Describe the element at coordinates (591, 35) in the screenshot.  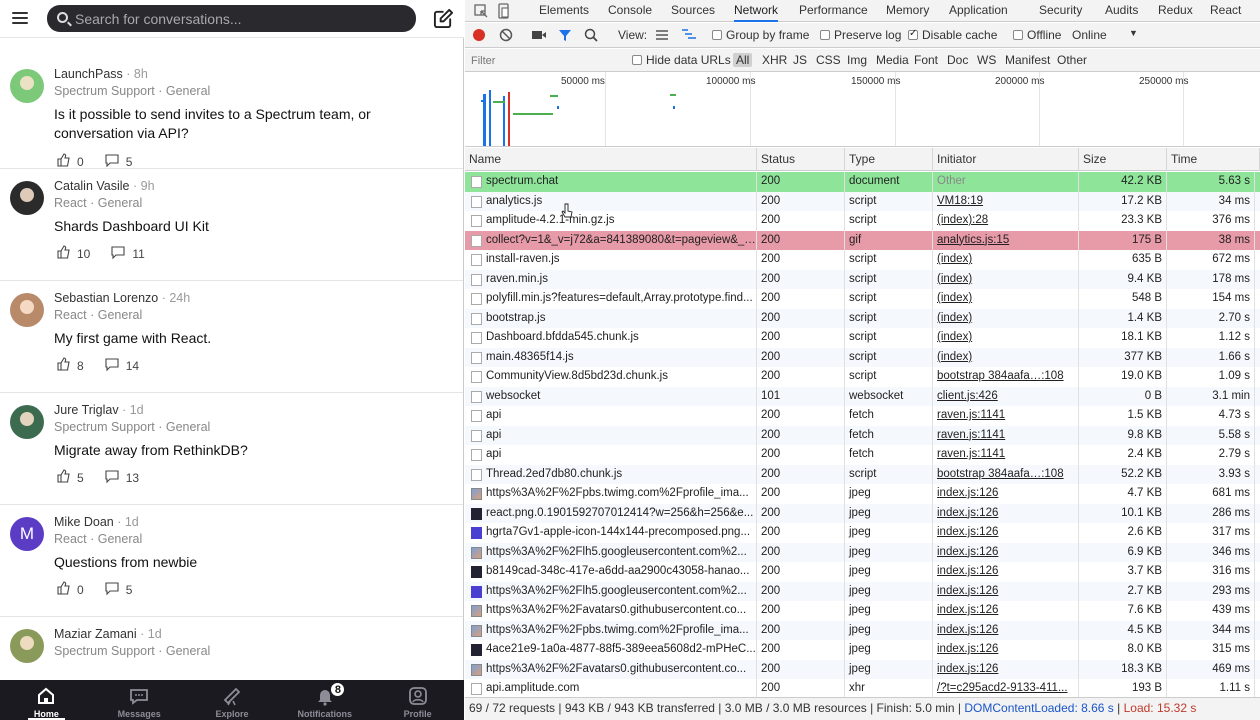
I see `search-icon` at that location.